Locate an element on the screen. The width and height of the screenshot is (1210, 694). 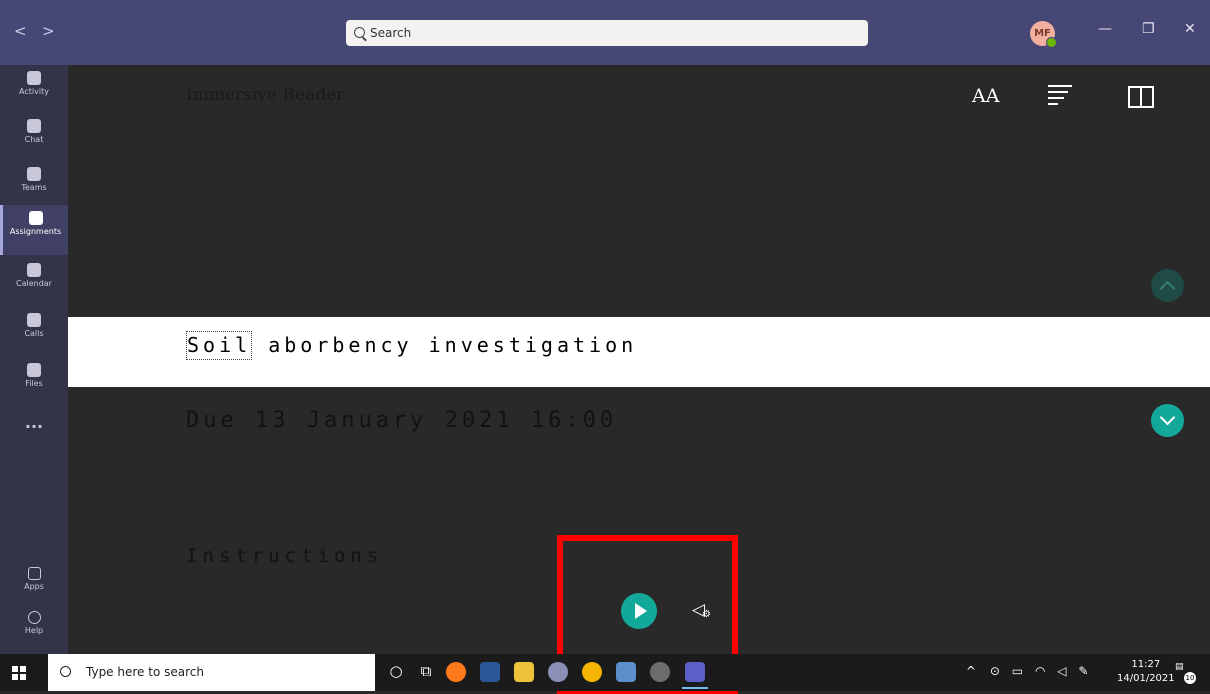
pen-icon: ✎ is located at coordinates (1083, 671).